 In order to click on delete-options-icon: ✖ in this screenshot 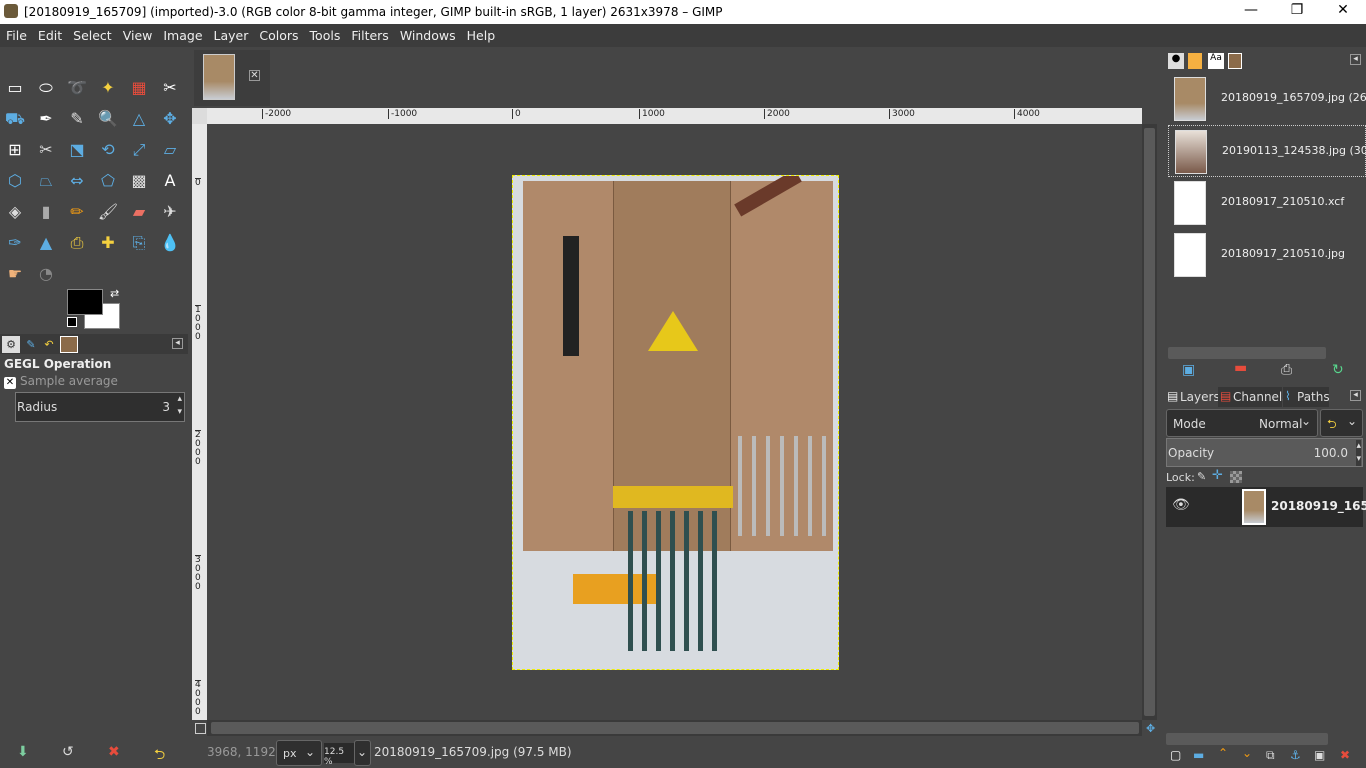, I will do `click(114, 752)`.